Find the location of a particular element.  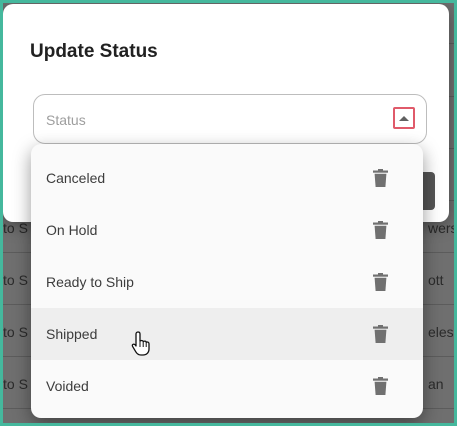

dialog-title: Update Status is located at coordinates (94, 51).